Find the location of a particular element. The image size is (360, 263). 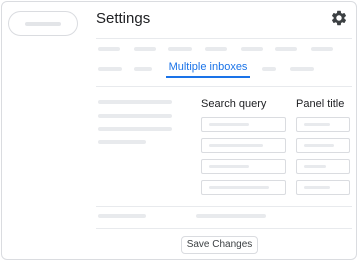

tab-multiple-inboxes: Multiple inboxes is located at coordinates (208, 68).